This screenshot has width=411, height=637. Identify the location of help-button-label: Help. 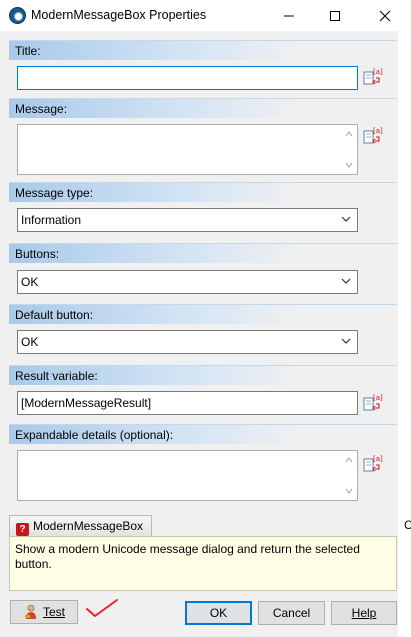
(364, 613).